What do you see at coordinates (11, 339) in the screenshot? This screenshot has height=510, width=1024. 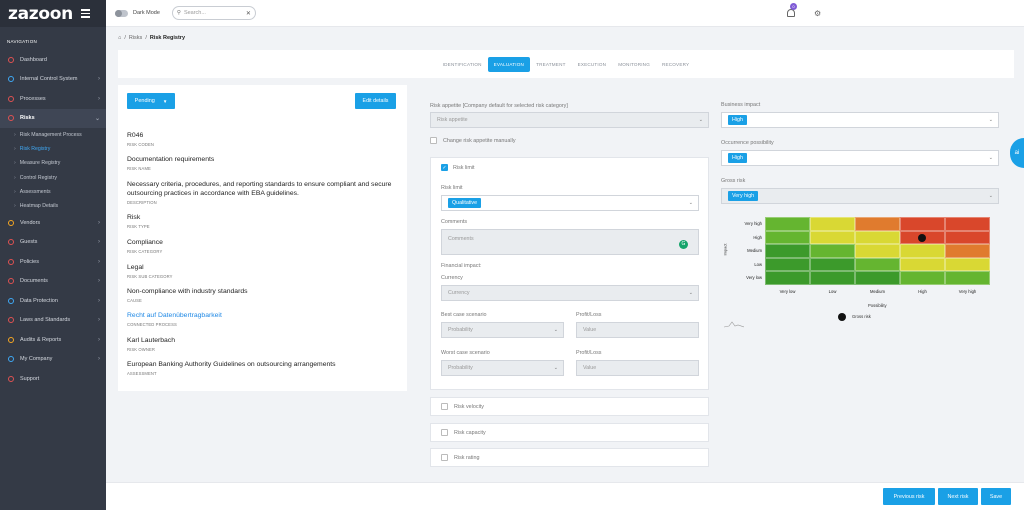 I see `audit-icon` at bounding box center [11, 339].